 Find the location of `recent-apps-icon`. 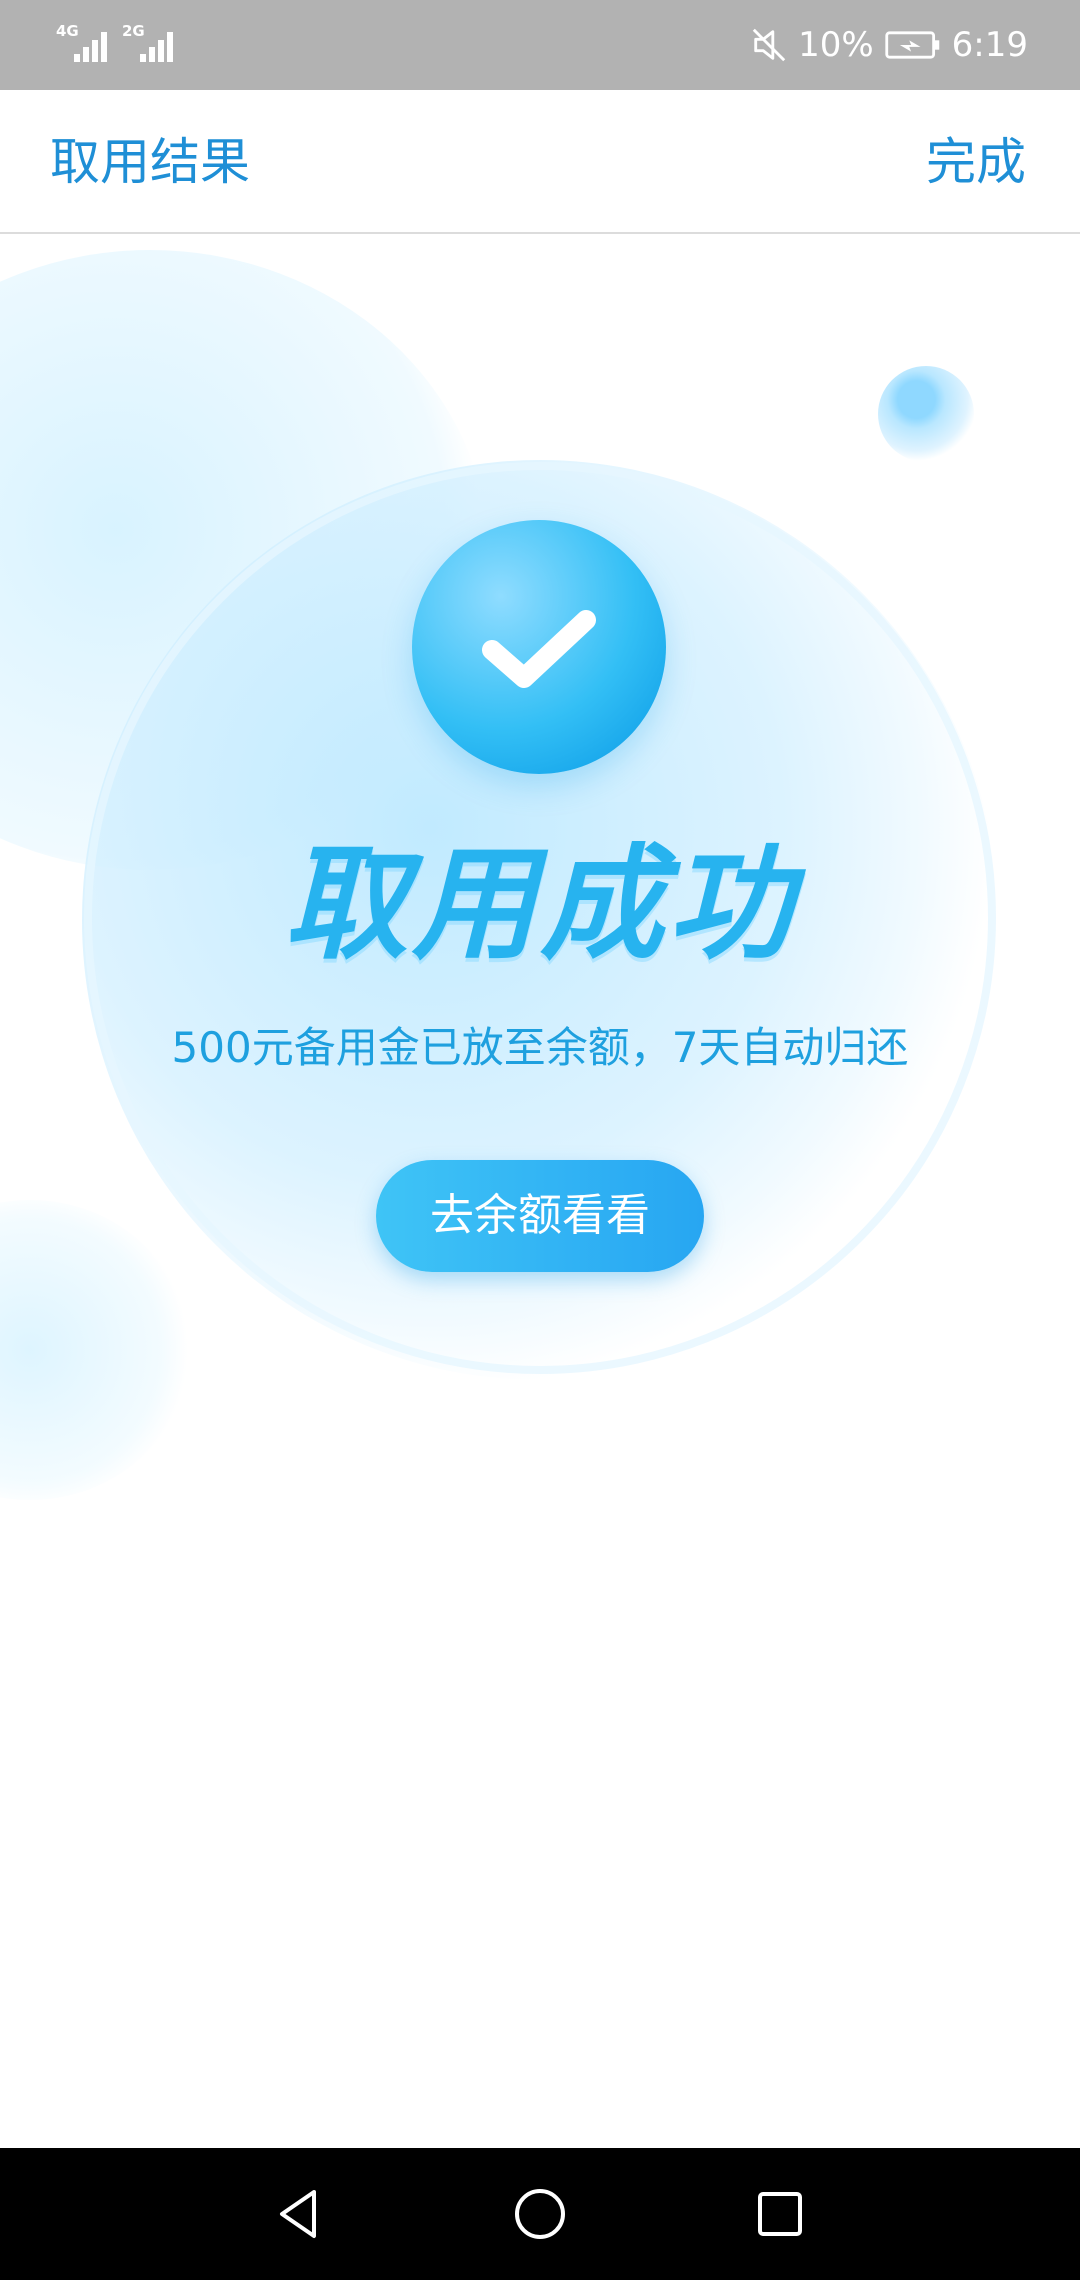

recent-apps-icon is located at coordinates (780, 2214).